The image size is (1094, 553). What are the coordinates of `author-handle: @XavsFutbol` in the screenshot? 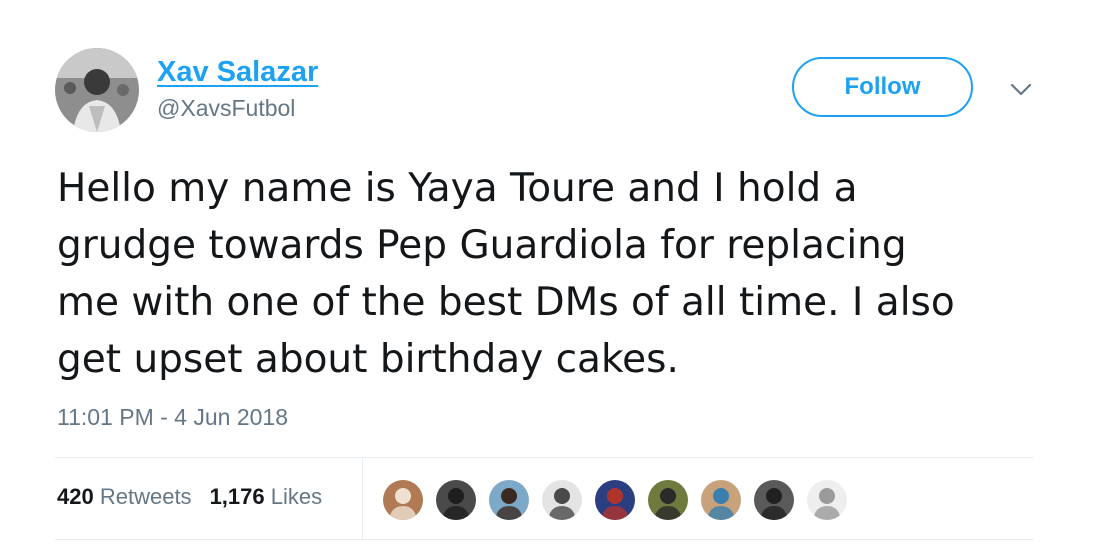 It's located at (226, 108).